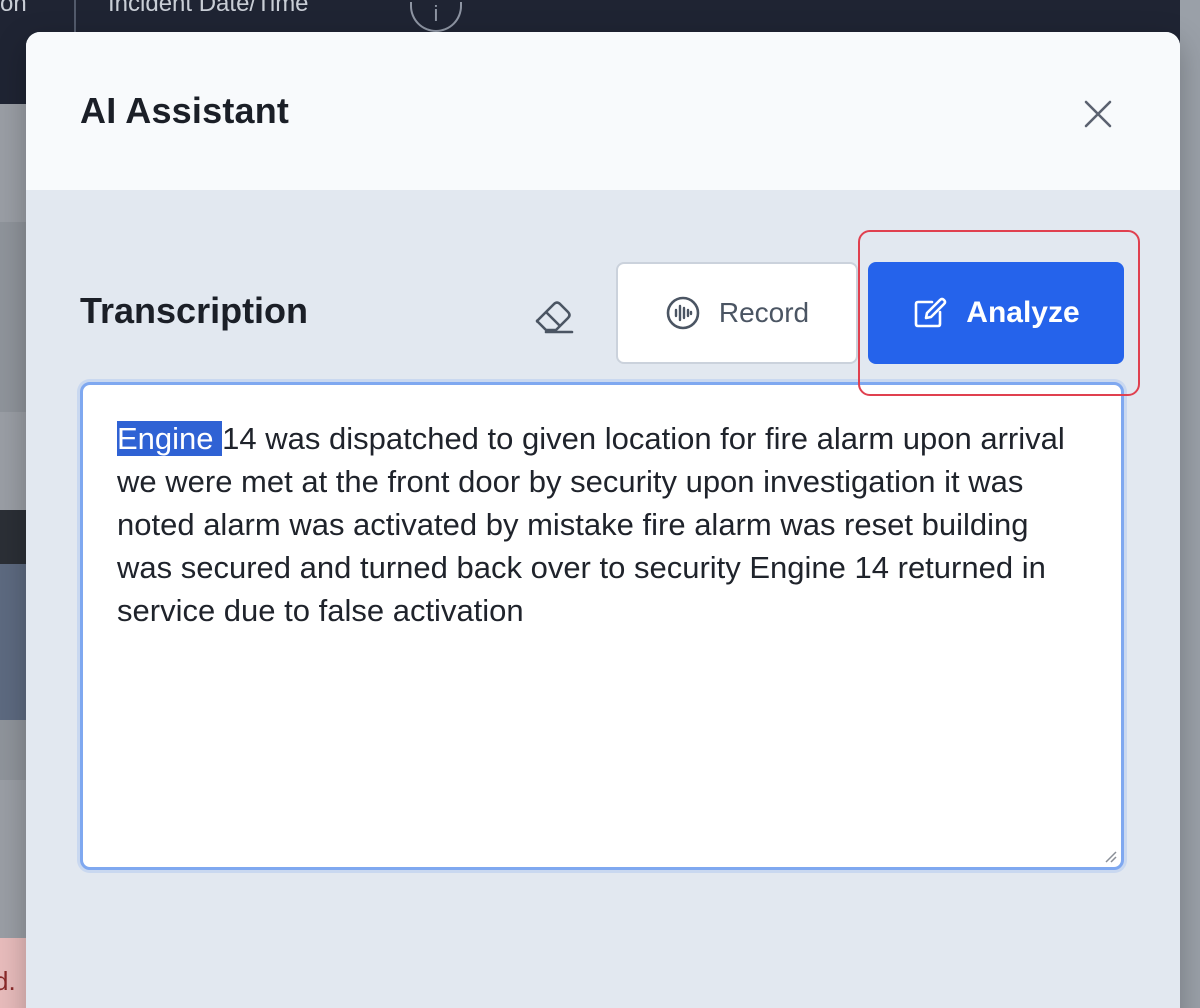  Describe the element at coordinates (930, 312) in the screenshot. I see `edit-icon` at that location.